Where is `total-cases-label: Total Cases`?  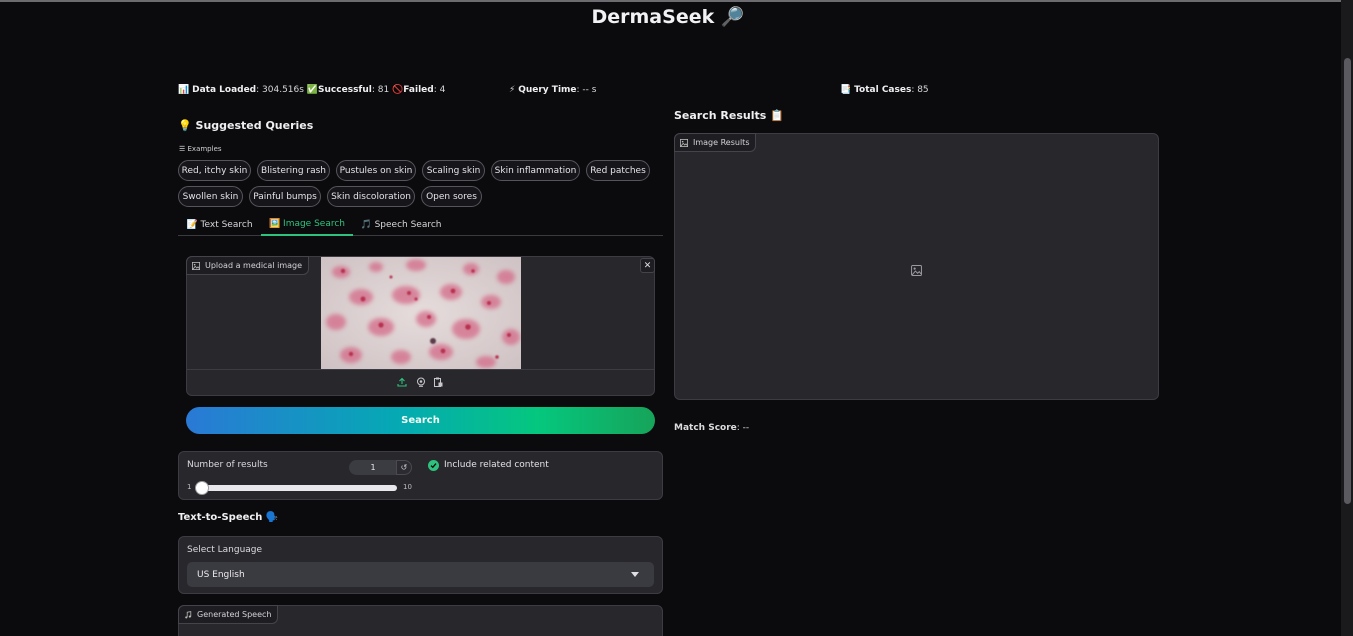 total-cases-label: Total Cases is located at coordinates (883, 90).